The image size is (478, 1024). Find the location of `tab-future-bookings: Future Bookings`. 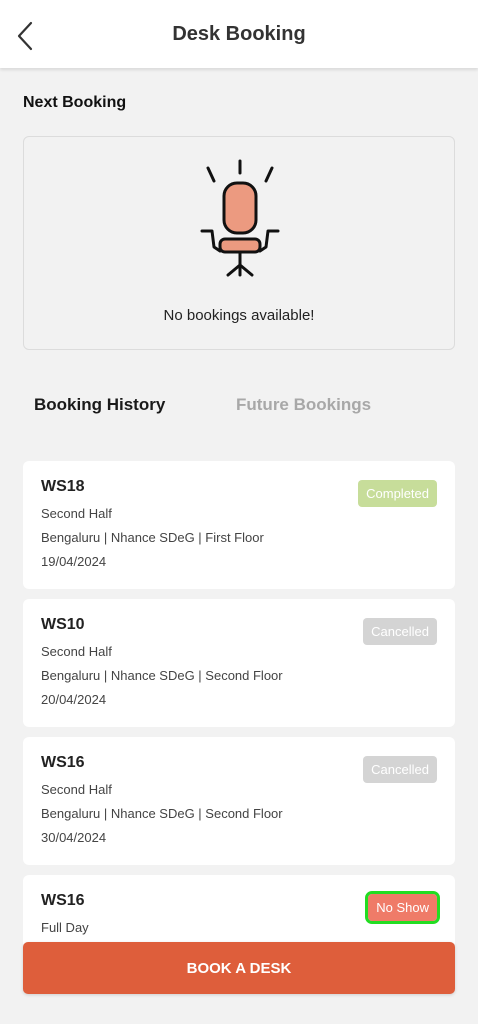

tab-future-bookings: Future Bookings is located at coordinates (303, 405).